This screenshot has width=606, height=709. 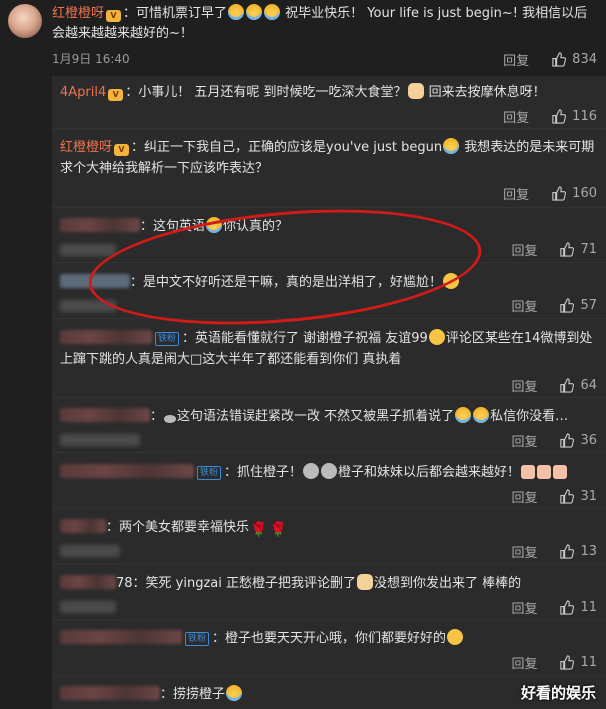 I want to click on reply-text: 回来去按摩休息呀！, so click(x=485, y=92).